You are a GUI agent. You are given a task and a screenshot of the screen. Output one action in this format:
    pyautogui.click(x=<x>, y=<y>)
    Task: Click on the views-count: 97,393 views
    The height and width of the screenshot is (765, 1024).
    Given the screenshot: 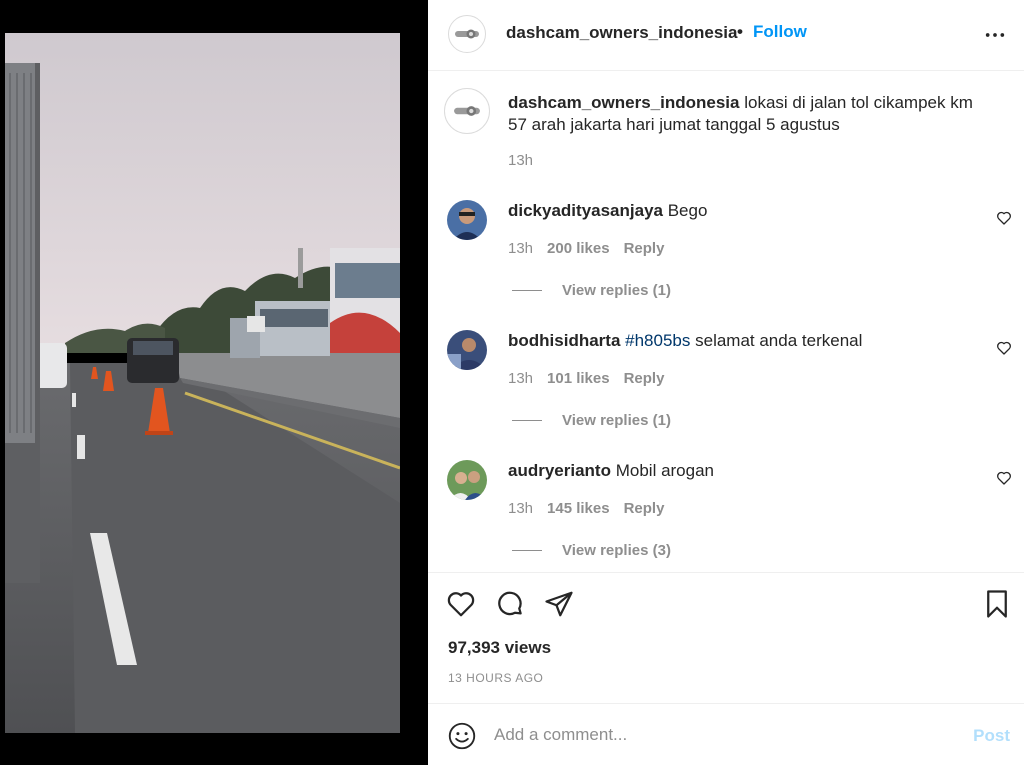 What is the action you would take?
    pyautogui.click(x=499, y=648)
    